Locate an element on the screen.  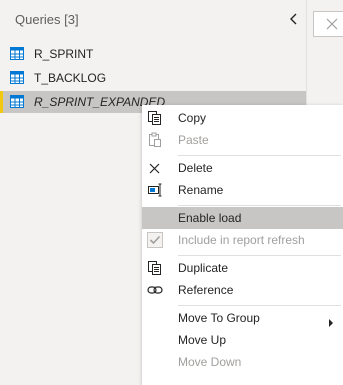
menu-item-label: Move Up is located at coordinates (202, 340).